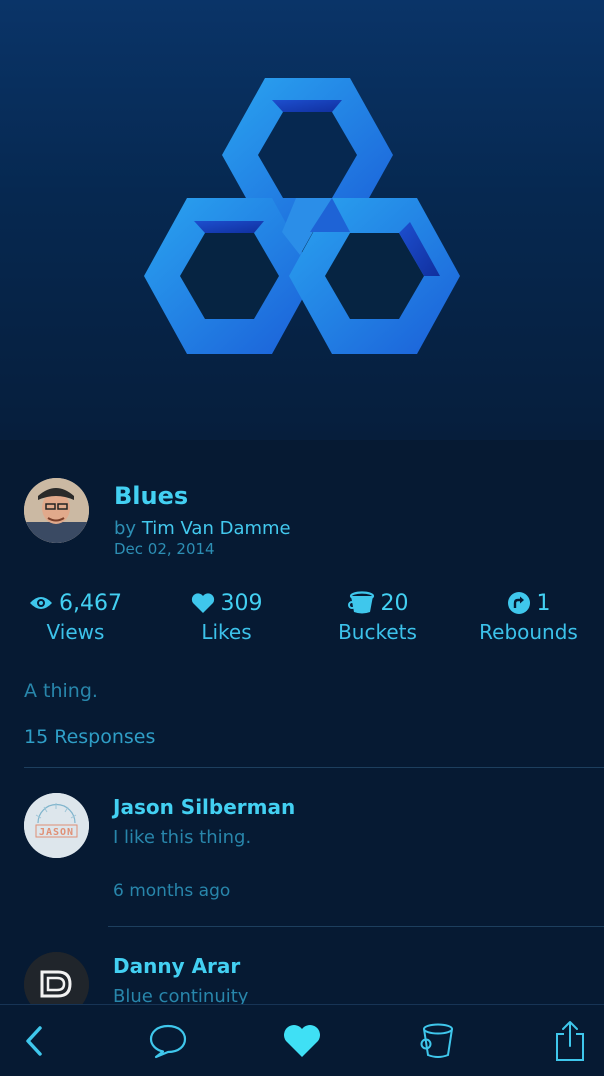 This screenshot has width=604, height=1076. I want to click on back-button, so click(34, 1041).